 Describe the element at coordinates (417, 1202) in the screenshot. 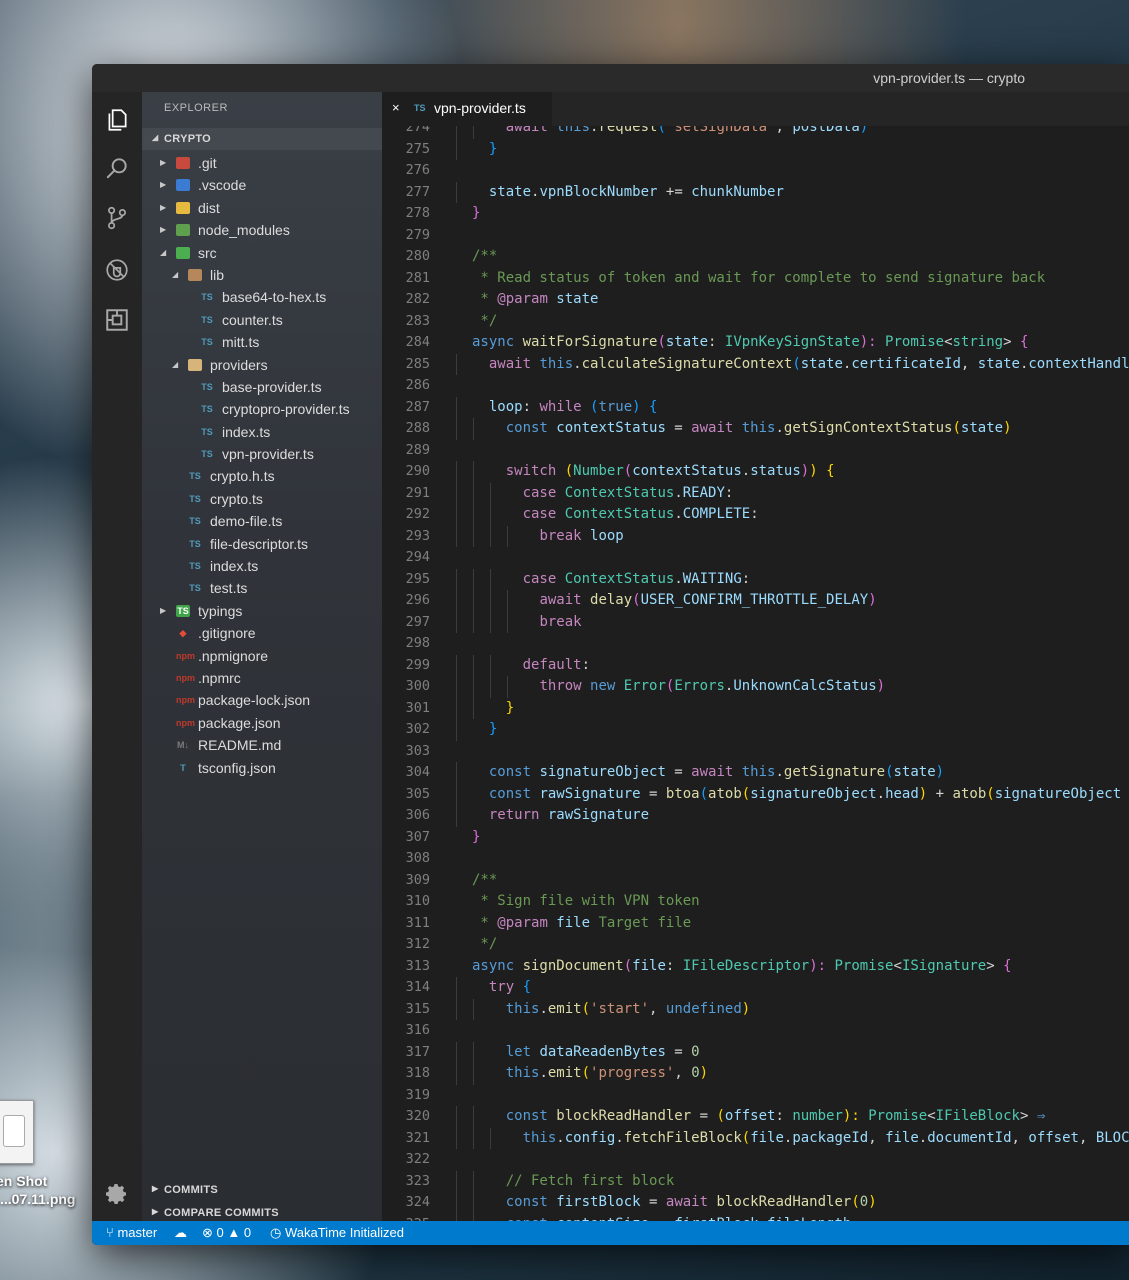

I see `line-number: 324` at that location.